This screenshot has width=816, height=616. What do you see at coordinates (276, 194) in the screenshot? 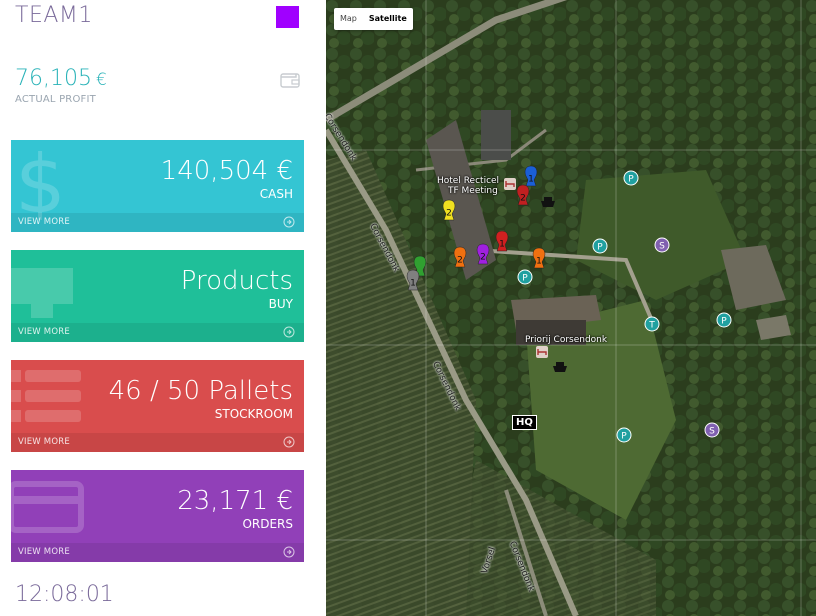
I see `cash-label: CASH` at bounding box center [276, 194].